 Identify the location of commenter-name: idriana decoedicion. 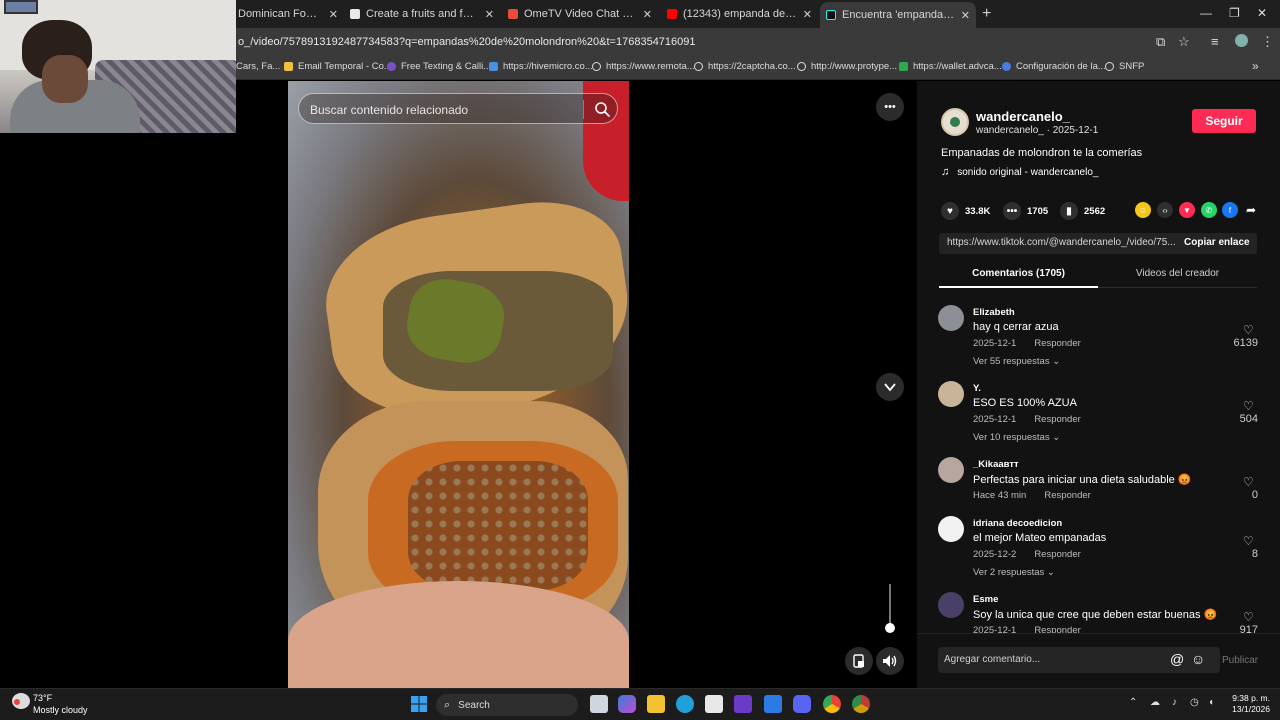
(1017, 523).